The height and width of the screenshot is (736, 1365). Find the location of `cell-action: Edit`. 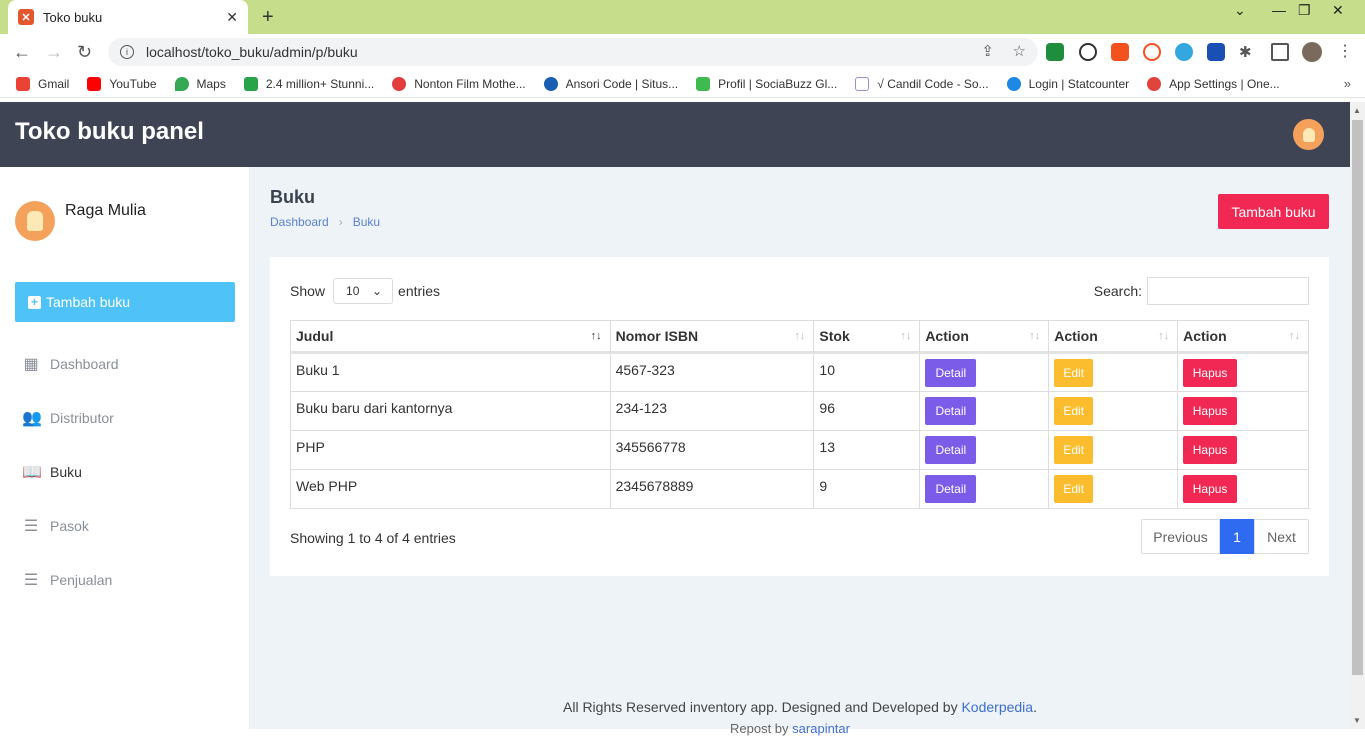

cell-action: Edit is located at coordinates (1113, 372).